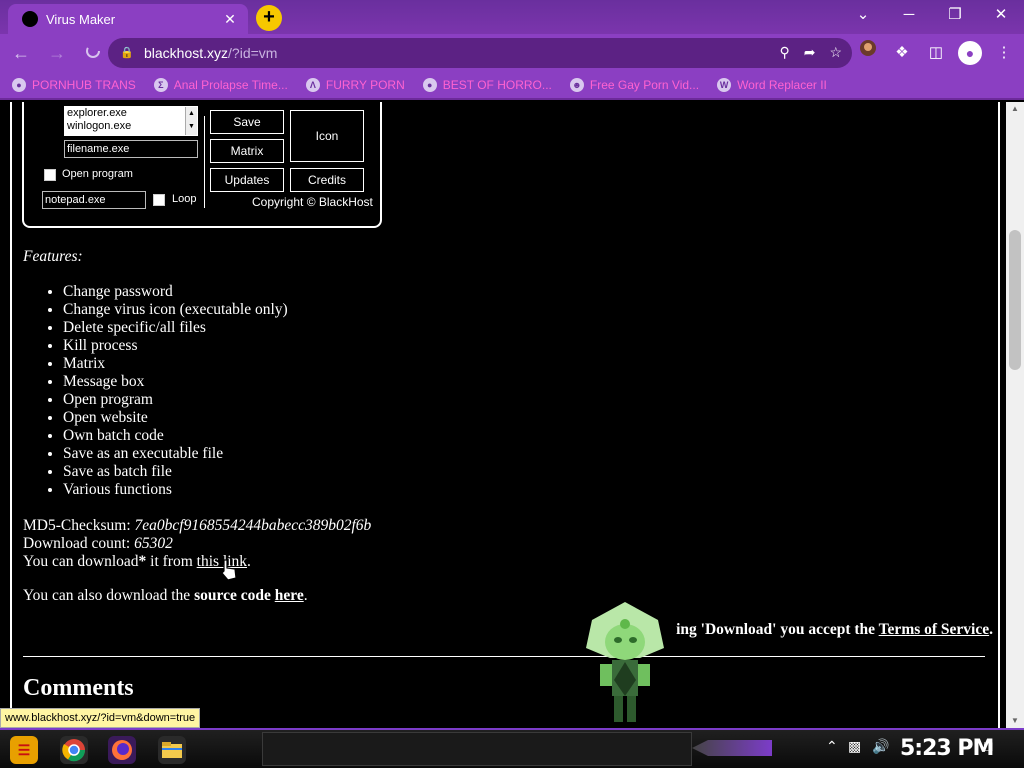 This screenshot has width=1024, height=768. I want to click on tab-search-icon: ⌄, so click(863, 15).